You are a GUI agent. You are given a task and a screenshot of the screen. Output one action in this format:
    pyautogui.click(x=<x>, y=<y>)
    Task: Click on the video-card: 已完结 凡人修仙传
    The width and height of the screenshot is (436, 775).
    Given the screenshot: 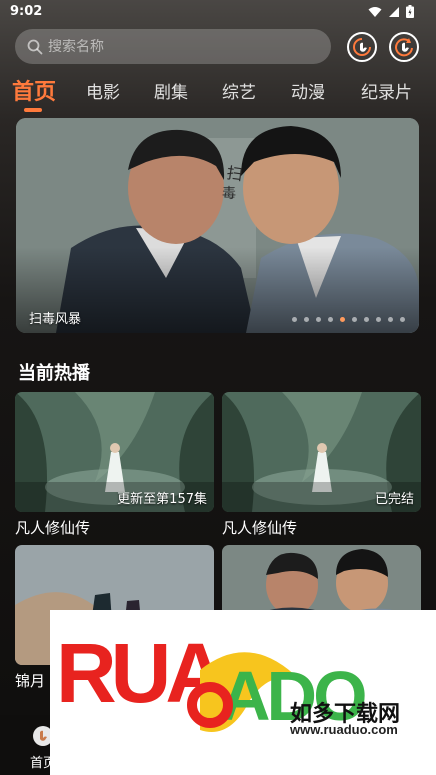 What is the action you would take?
    pyautogui.click(x=321, y=465)
    